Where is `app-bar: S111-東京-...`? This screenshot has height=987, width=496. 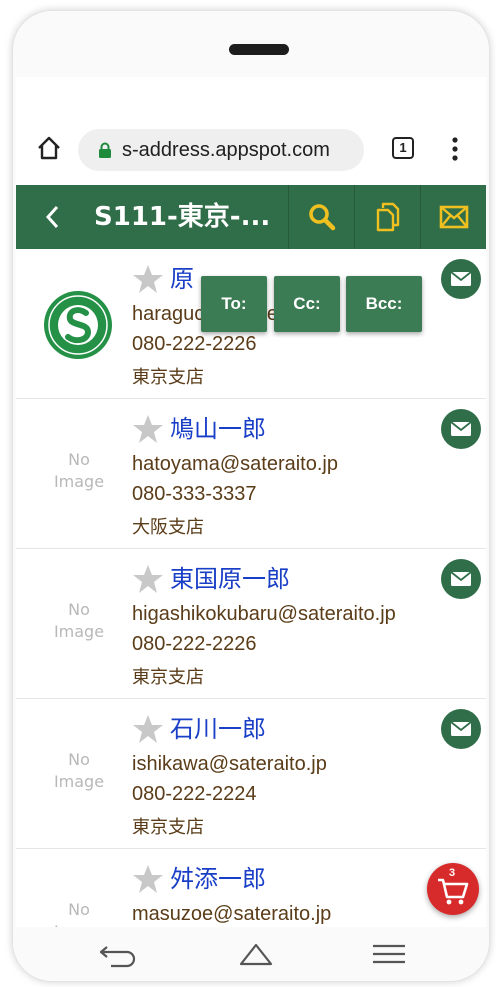 app-bar: S111-東京-... is located at coordinates (251, 217).